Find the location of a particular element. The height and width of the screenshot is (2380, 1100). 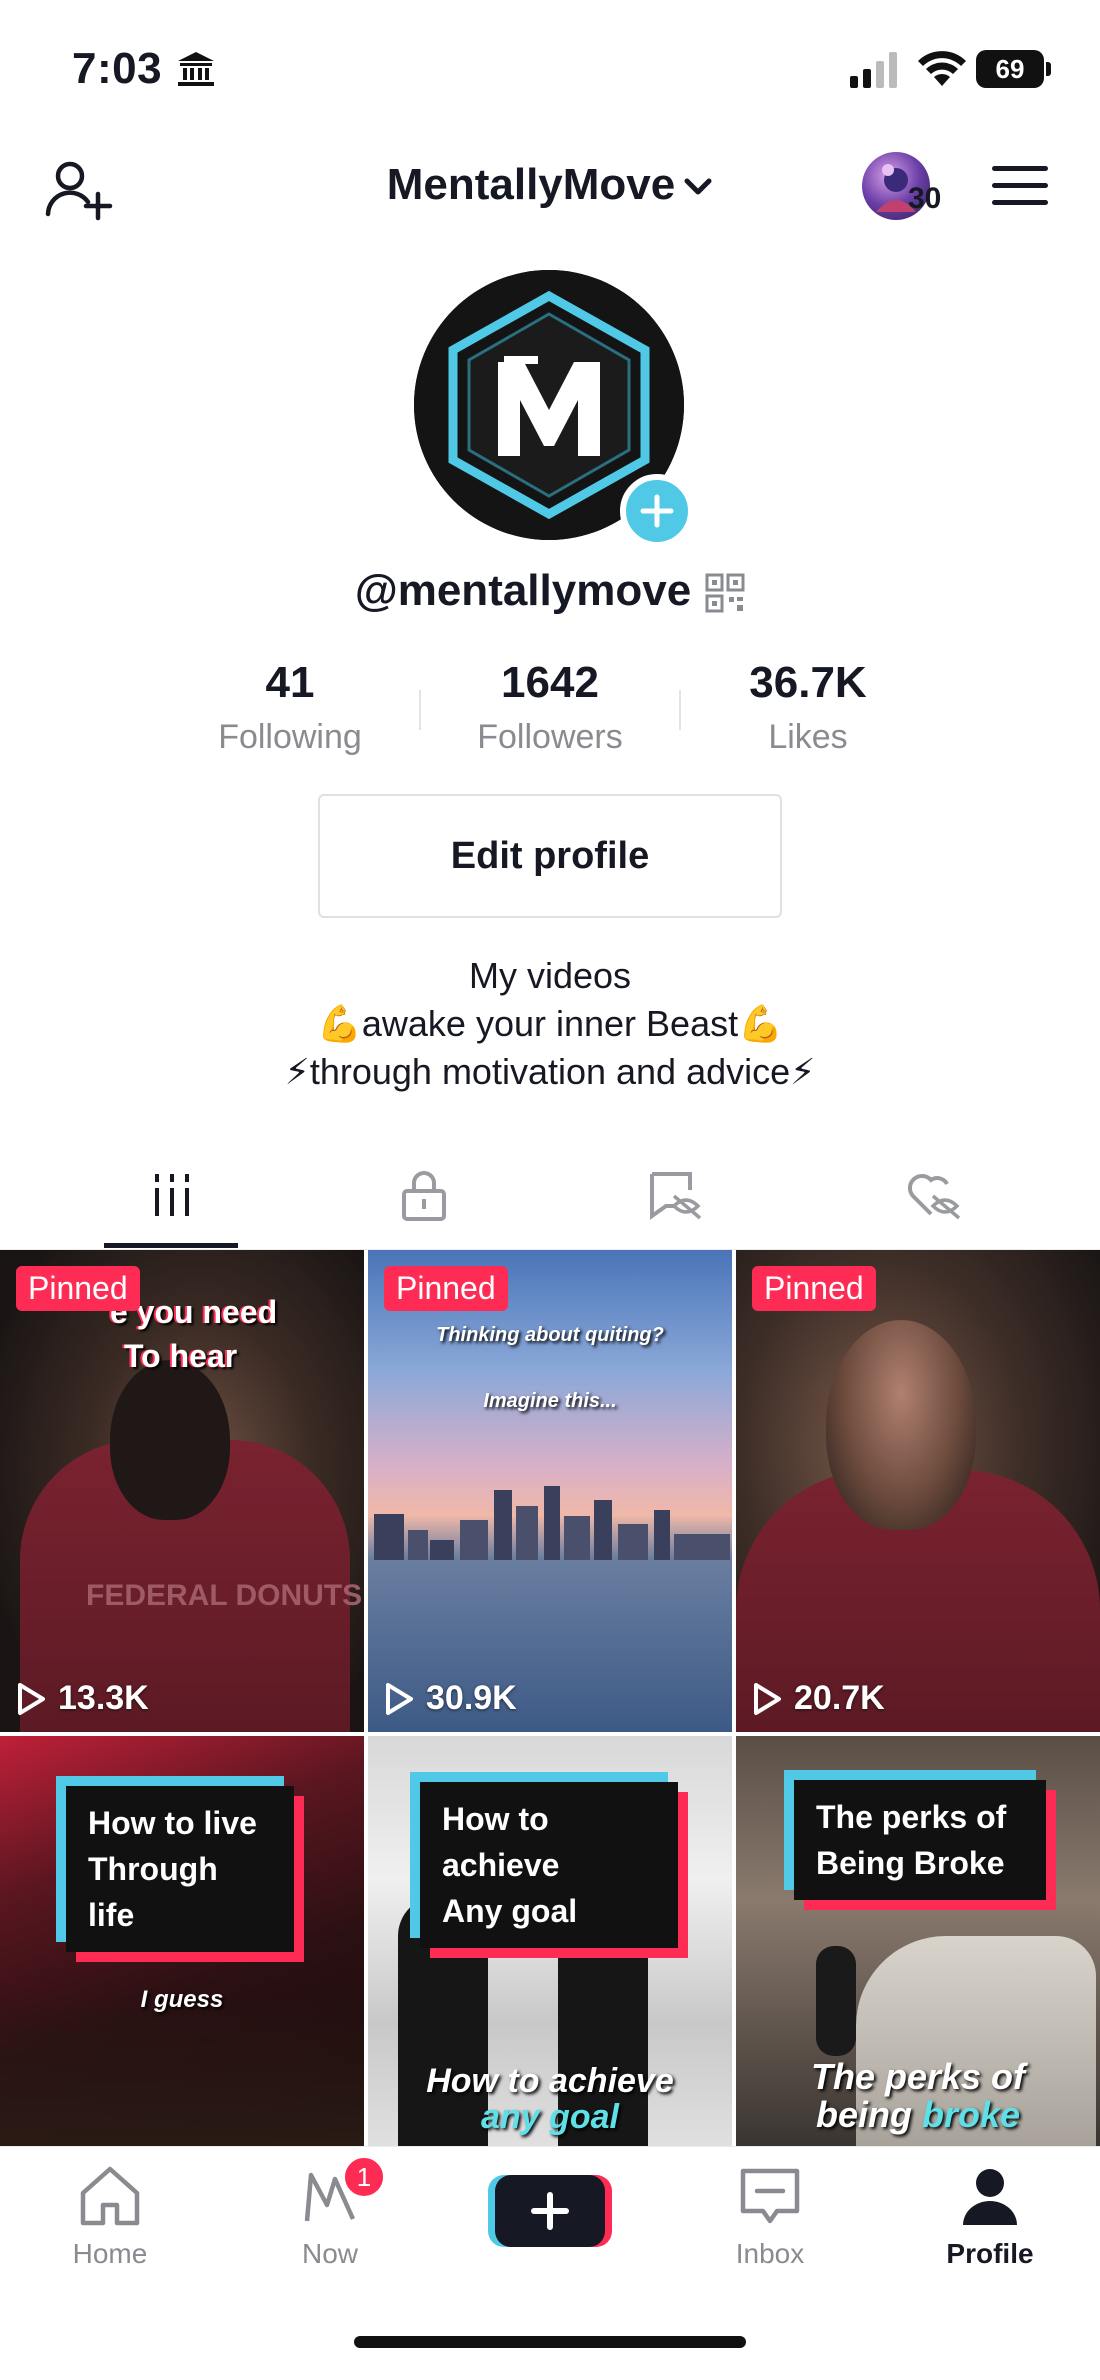

wifi-icon is located at coordinates (942, 68).